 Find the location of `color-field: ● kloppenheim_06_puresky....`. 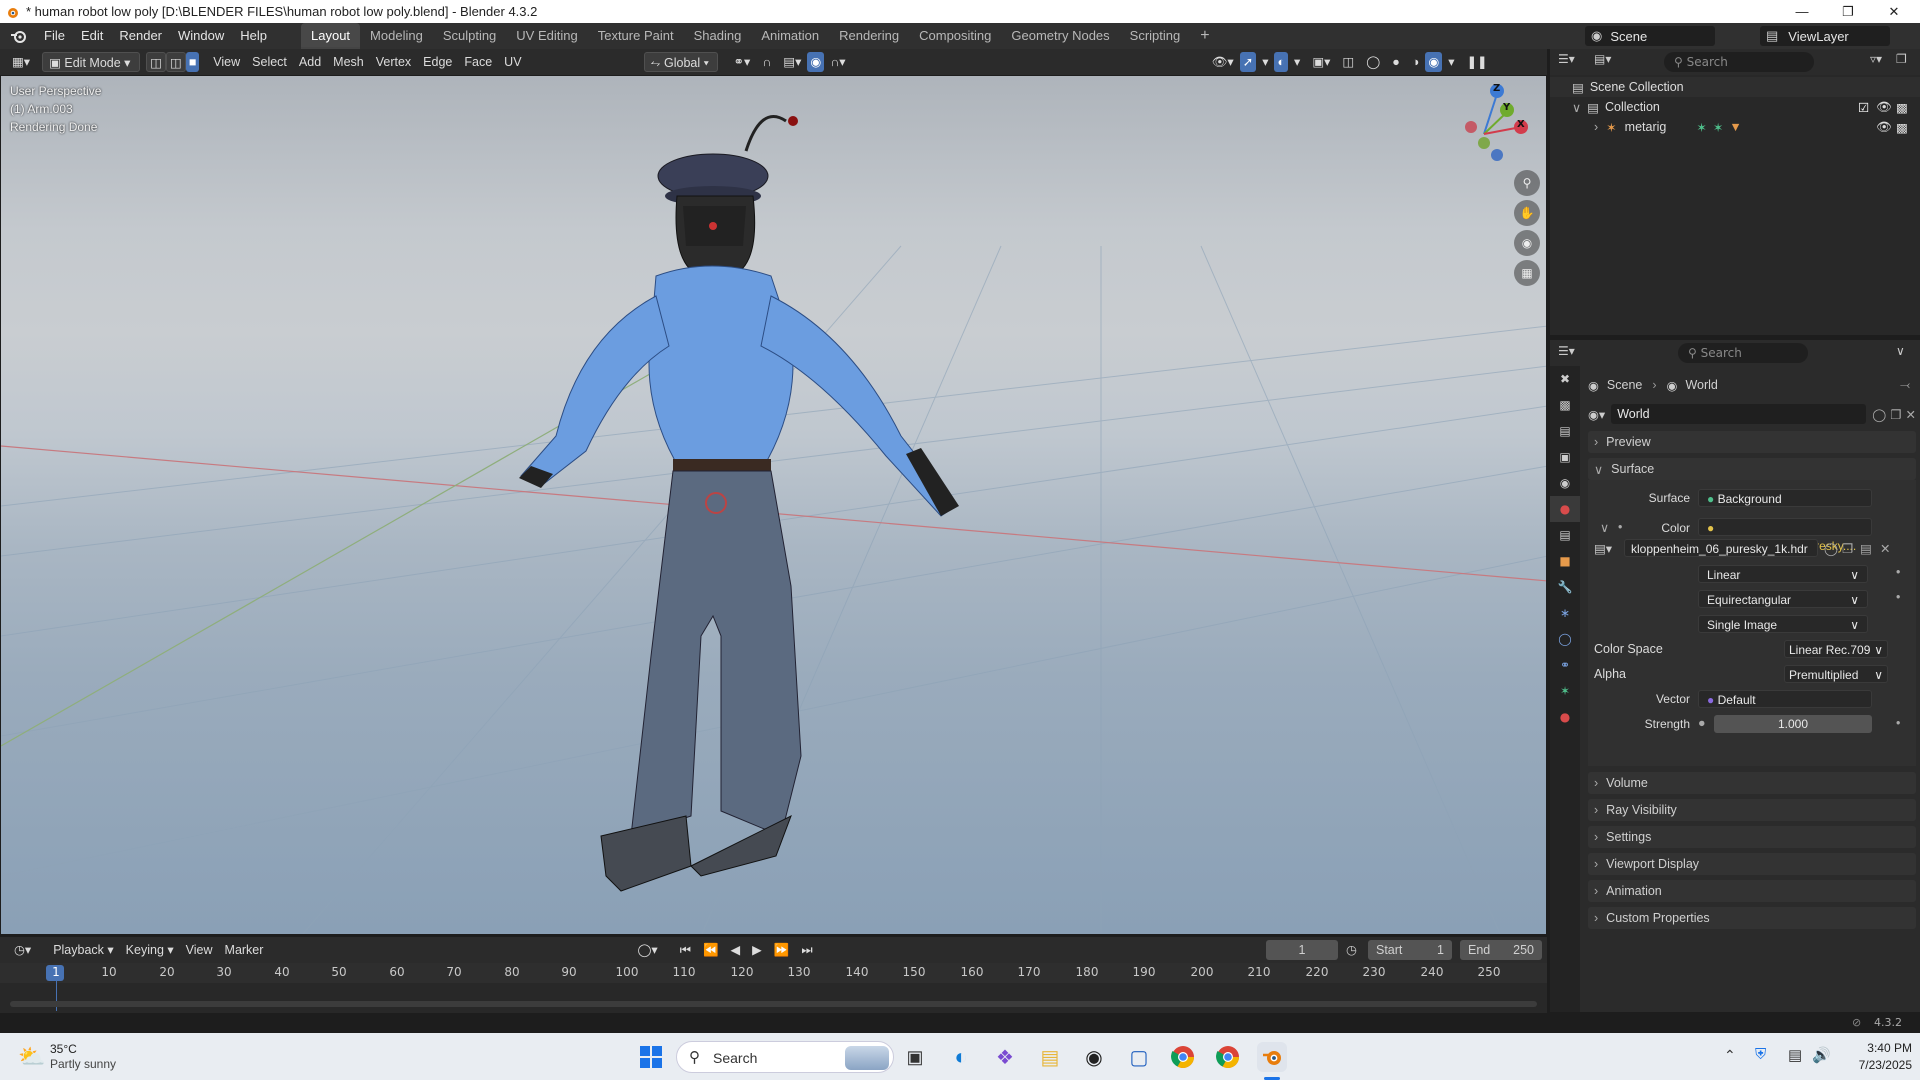

color-field: ● kloppenheim_06_puresky.... is located at coordinates (1785, 535).